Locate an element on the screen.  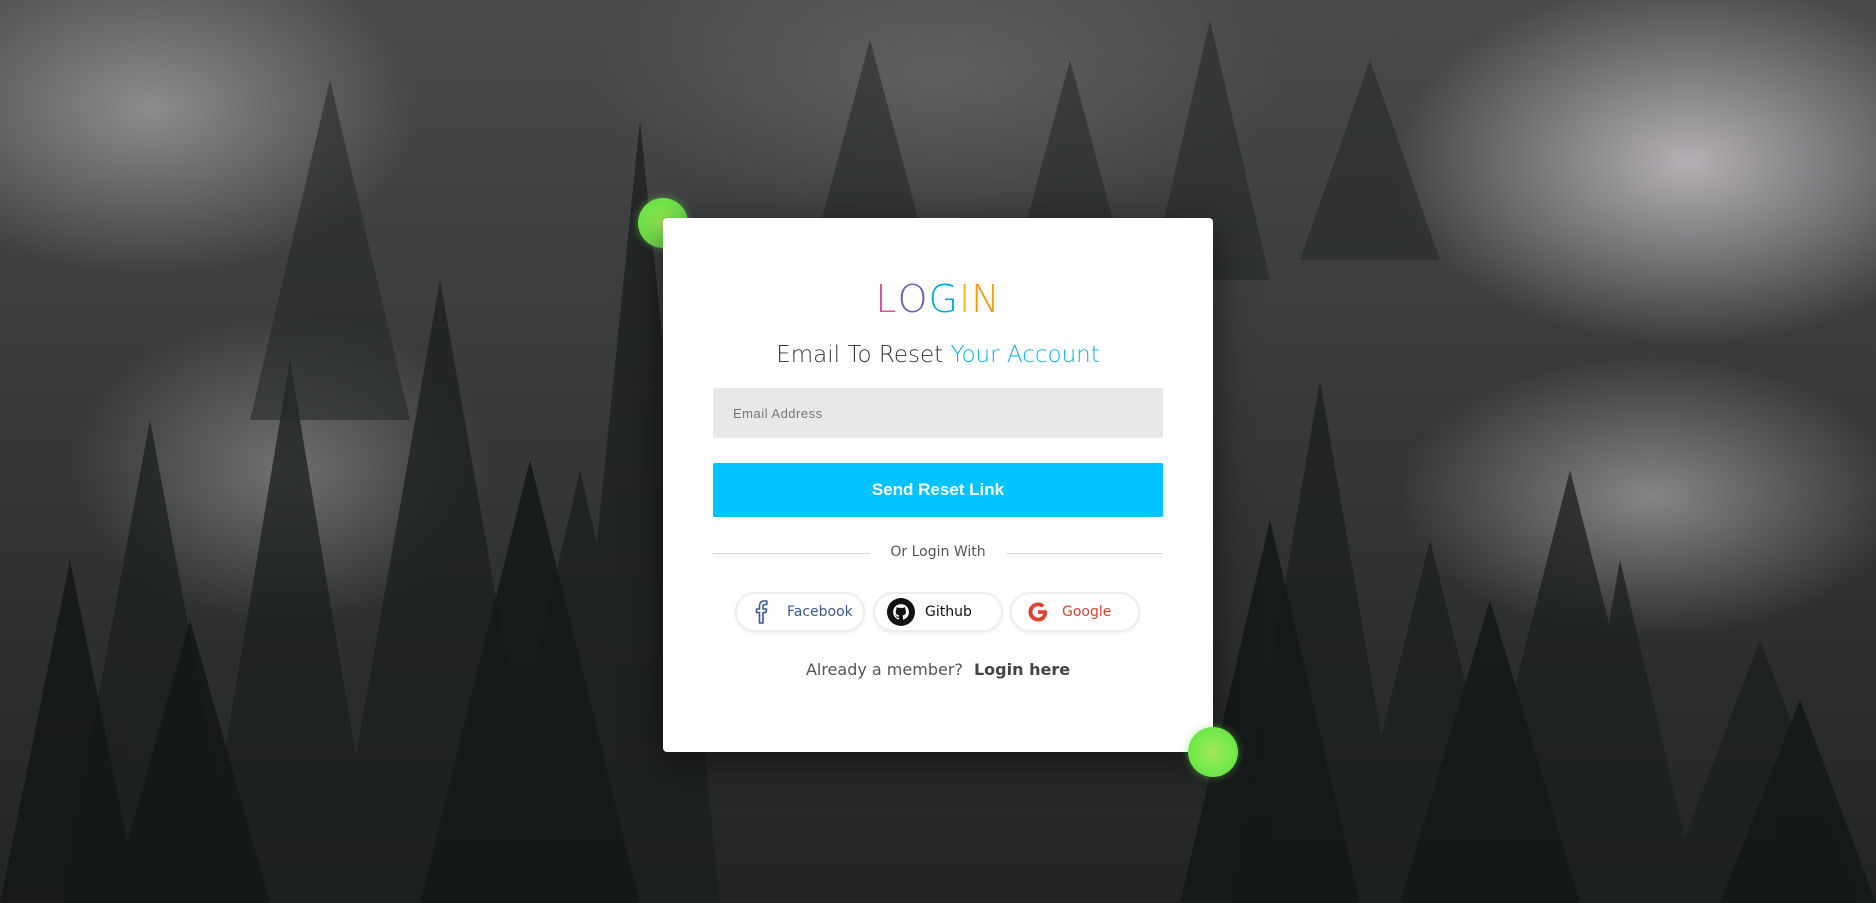
logo-letter-o: O is located at coordinates (913, 299).